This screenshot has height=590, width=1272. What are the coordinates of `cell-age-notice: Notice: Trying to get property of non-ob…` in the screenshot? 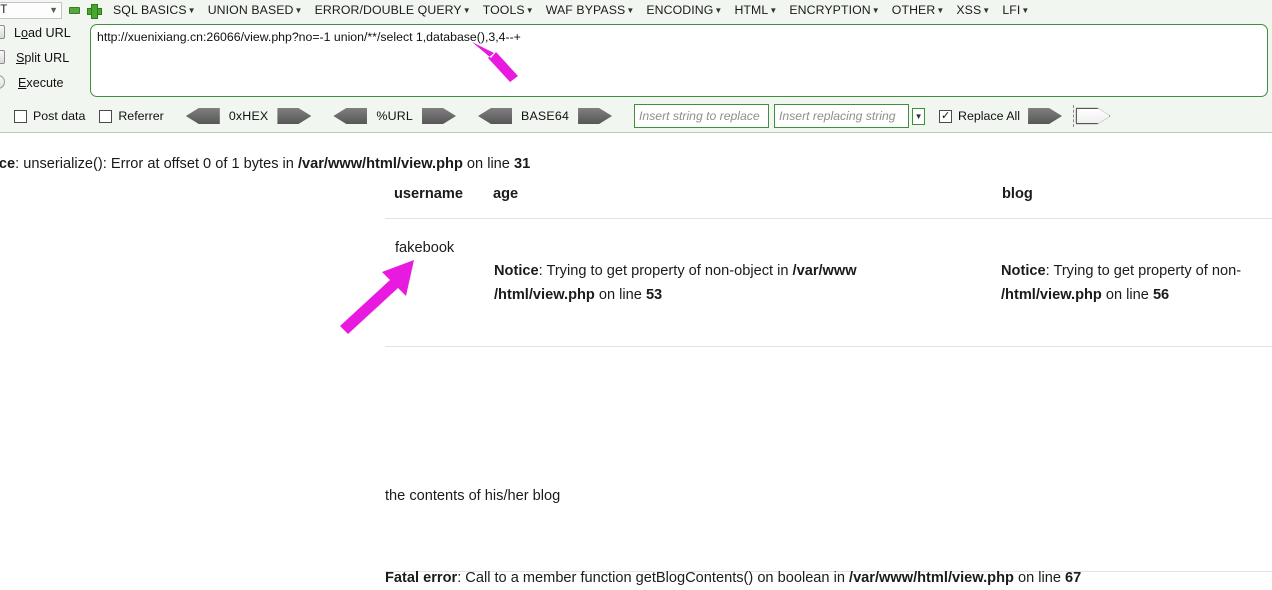 It's located at (709, 283).